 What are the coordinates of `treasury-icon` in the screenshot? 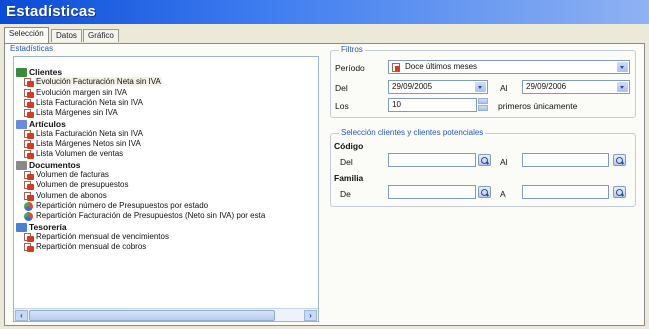 It's located at (21, 227).